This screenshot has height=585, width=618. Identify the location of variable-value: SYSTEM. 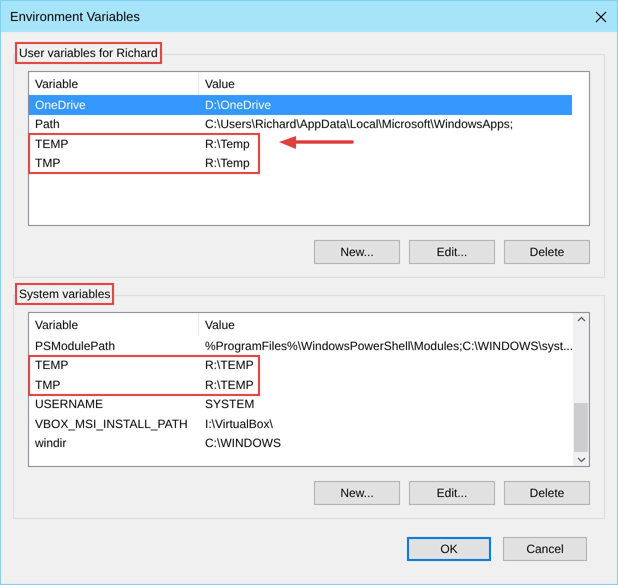
(230, 405).